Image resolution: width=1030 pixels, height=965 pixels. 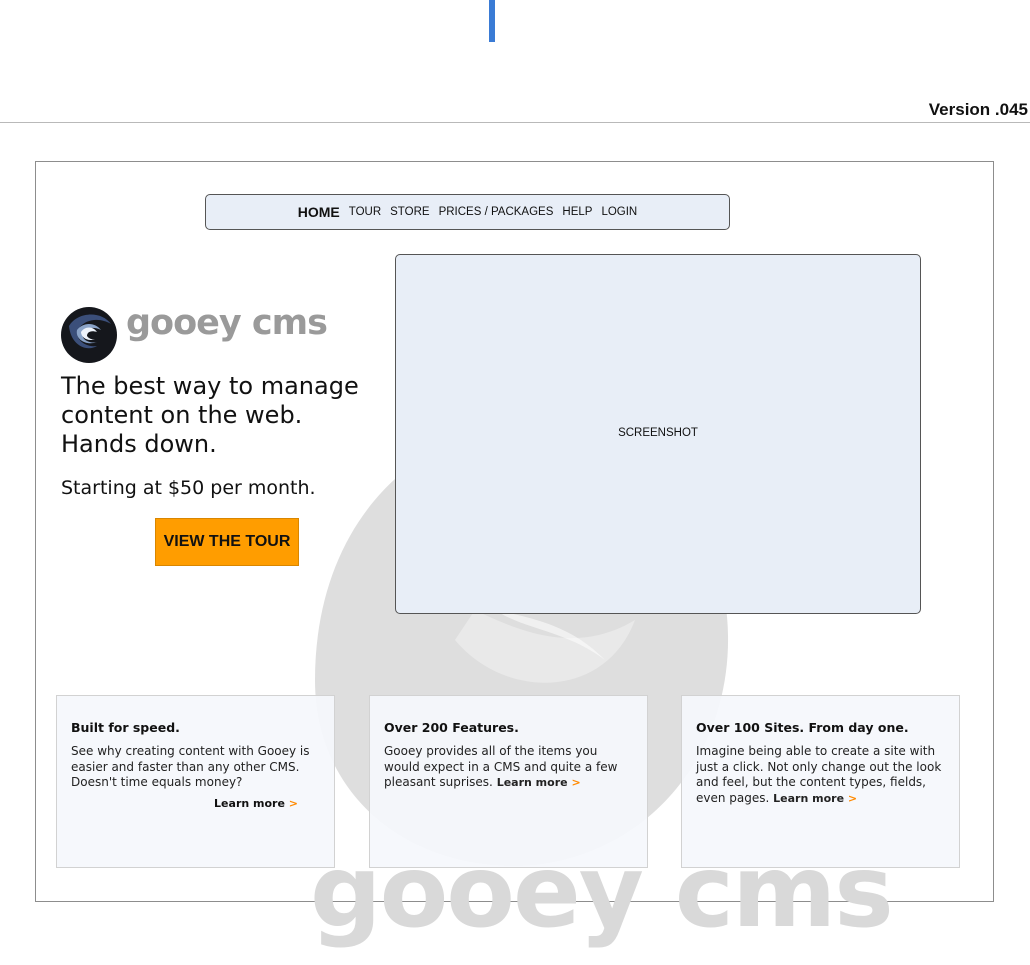 What do you see at coordinates (227, 542) in the screenshot?
I see `view-tour-button: VIEW THE TOUR` at bounding box center [227, 542].